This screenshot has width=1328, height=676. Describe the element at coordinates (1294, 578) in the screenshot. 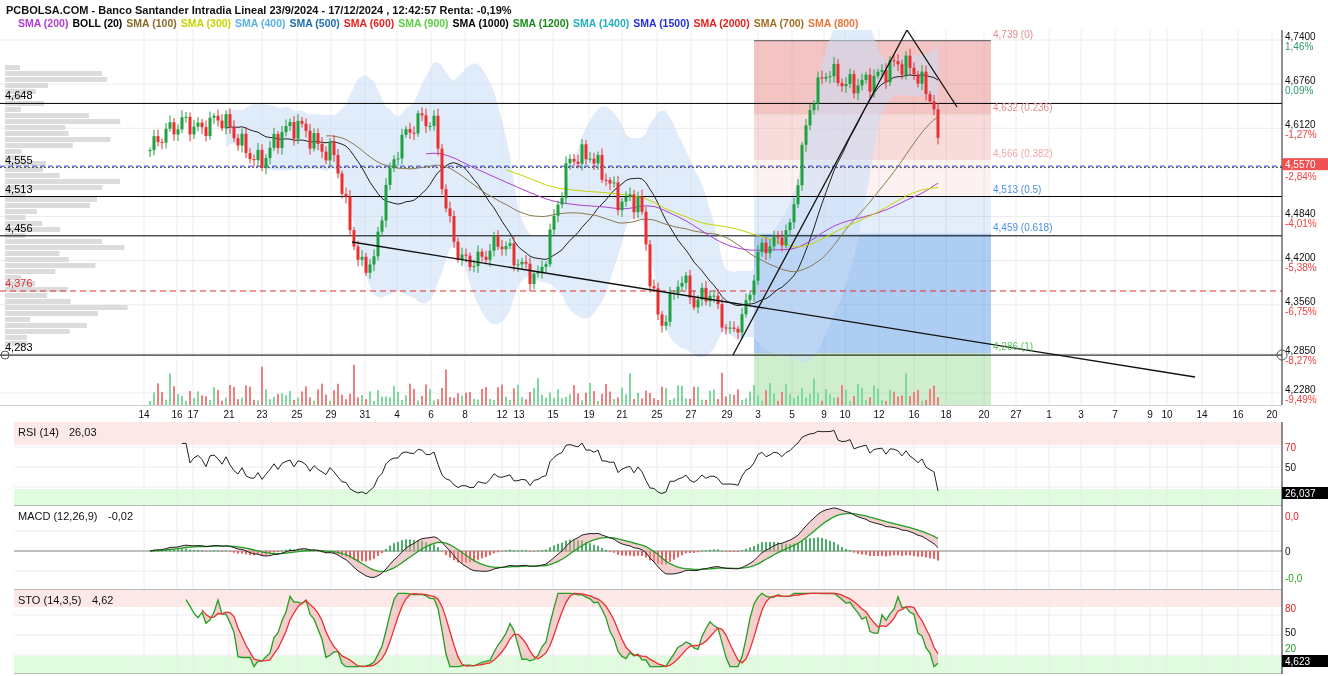

I see `axis-tick: -0,0` at that location.